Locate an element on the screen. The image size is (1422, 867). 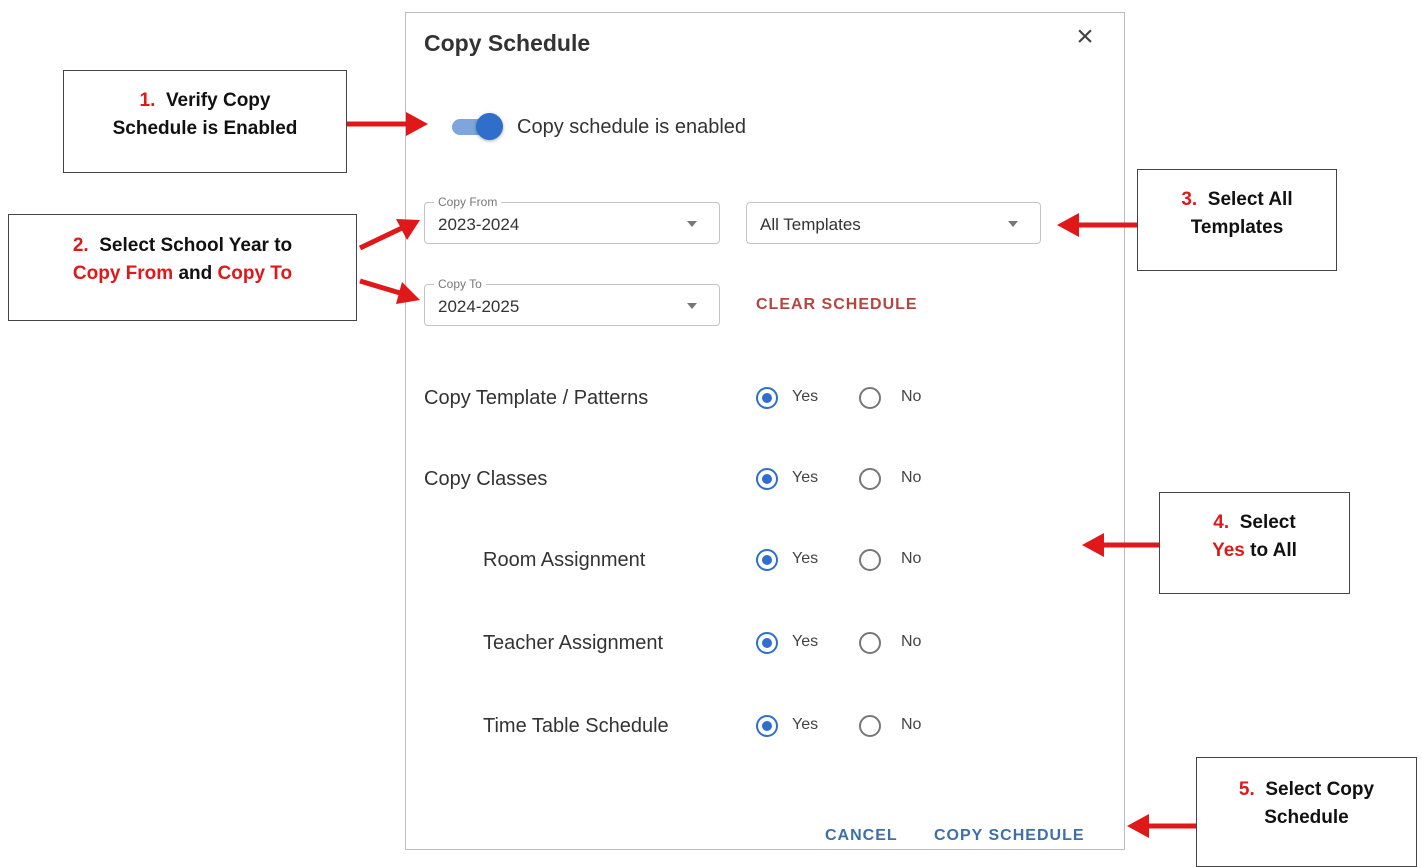
arrow-step-2b-head is located at coordinates (408, 293).